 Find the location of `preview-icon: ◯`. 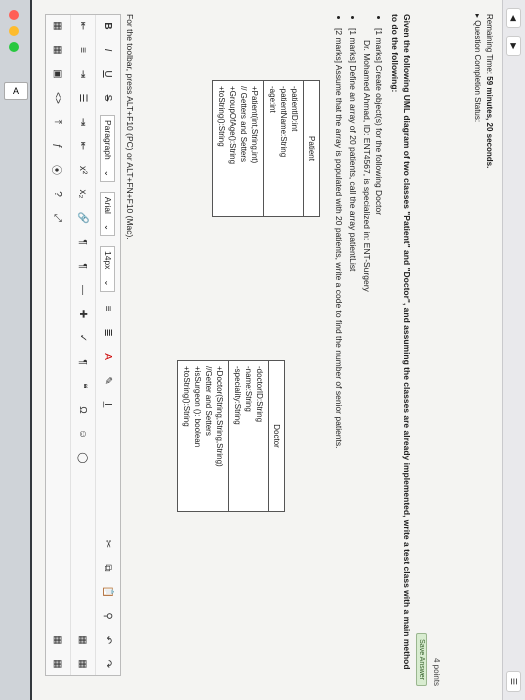

preview-icon: ◯ is located at coordinates (83, 458).